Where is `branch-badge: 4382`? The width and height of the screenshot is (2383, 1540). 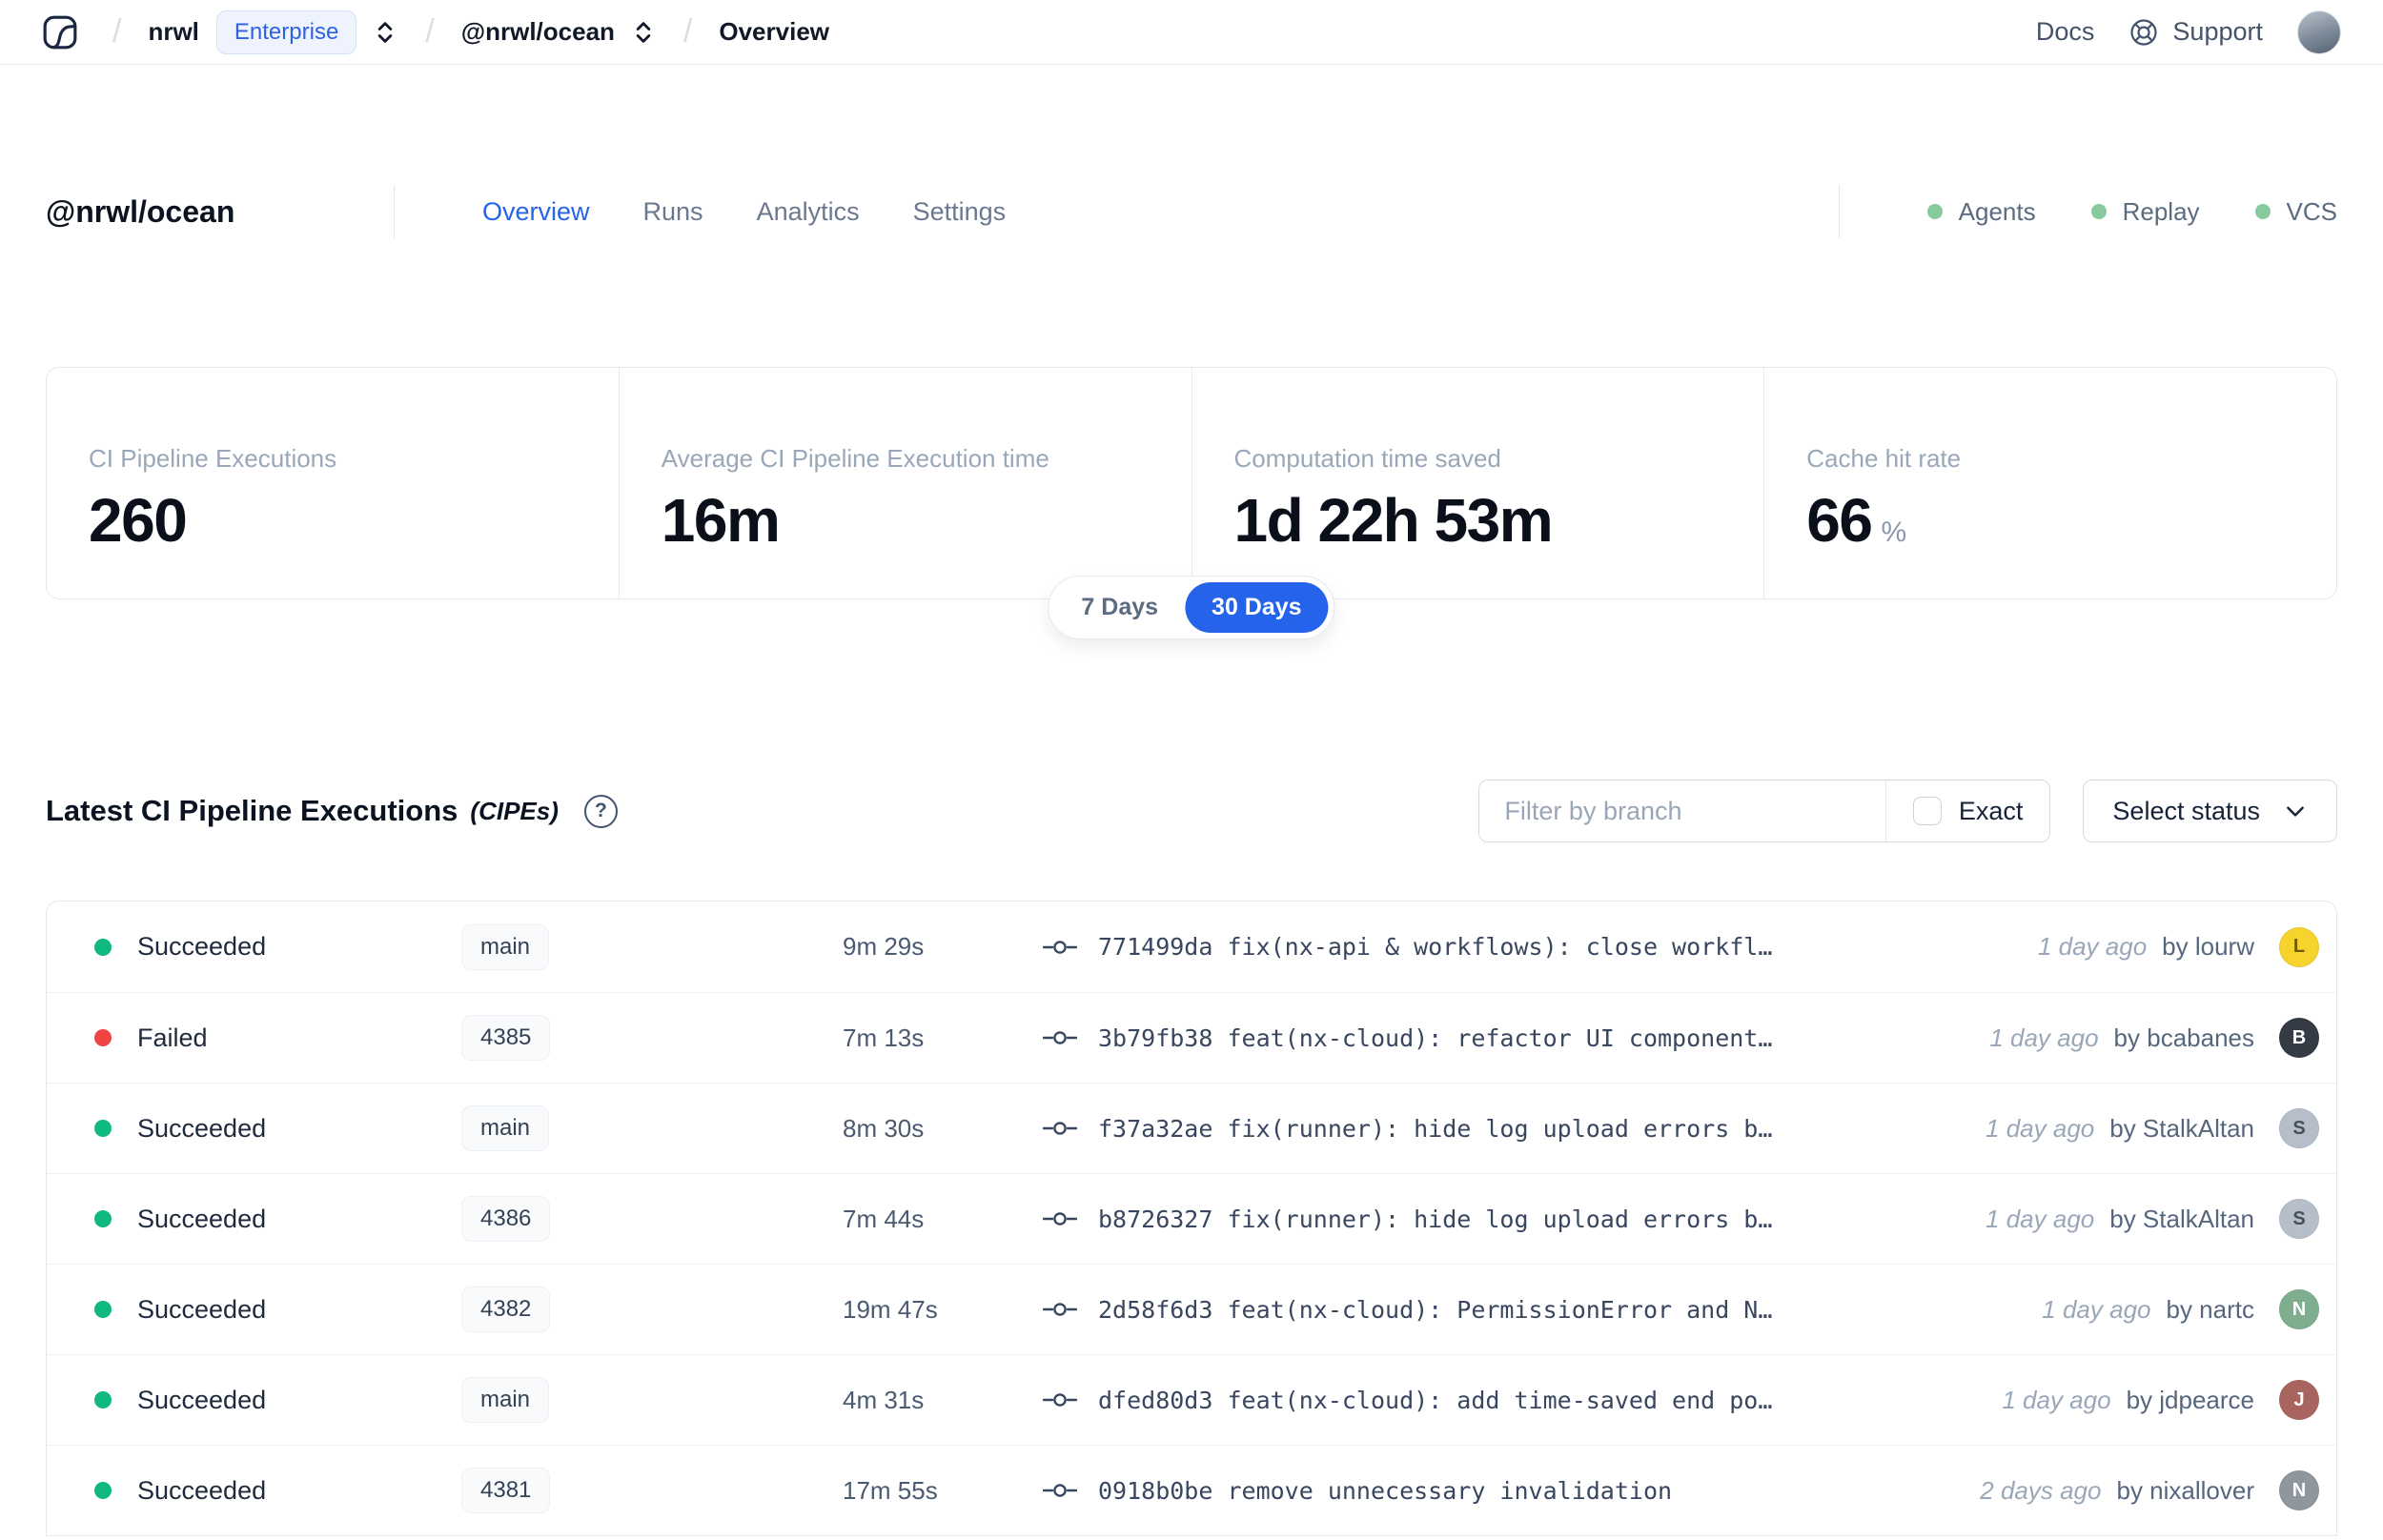 branch-badge: 4382 is located at coordinates (506, 1309).